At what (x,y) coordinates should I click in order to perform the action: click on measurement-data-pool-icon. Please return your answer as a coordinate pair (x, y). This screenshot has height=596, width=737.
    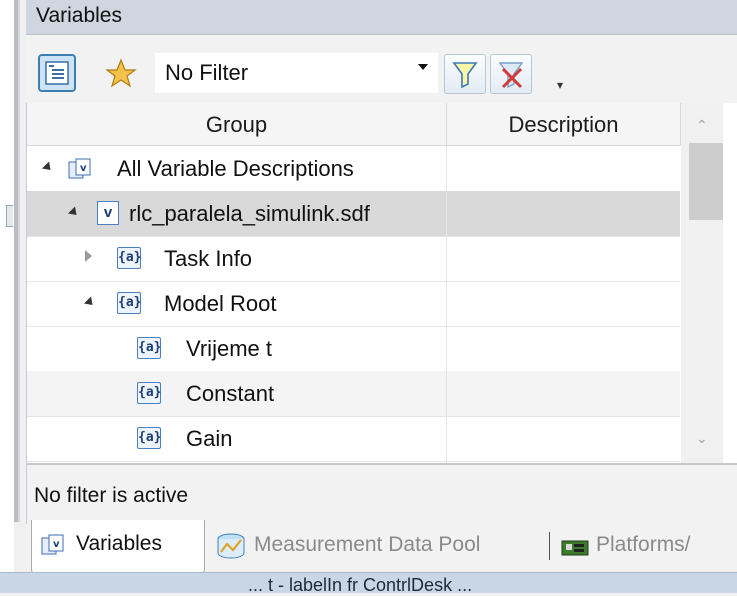
    Looking at the image, I should click on (231, 546).